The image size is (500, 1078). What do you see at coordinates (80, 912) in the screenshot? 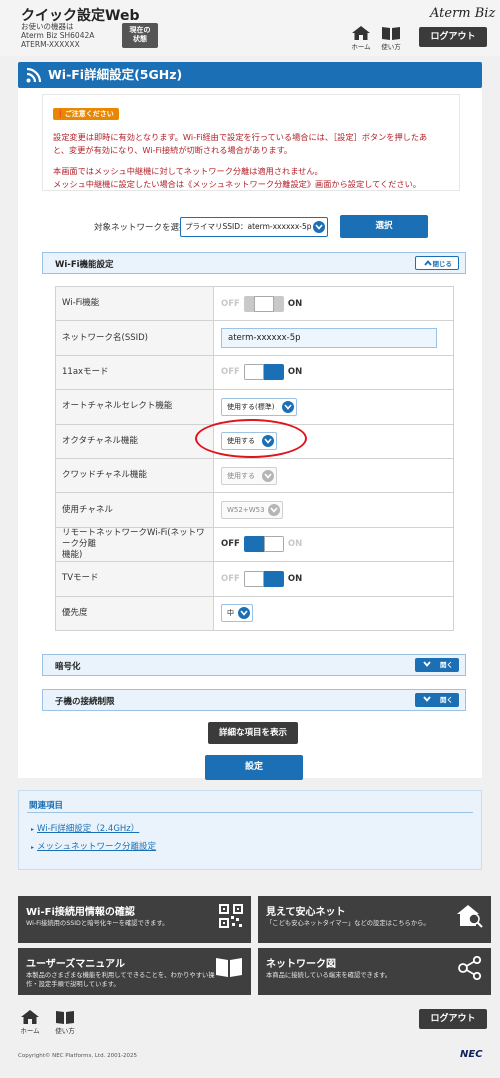
I see `tile-title: Wi-Fi接続用情報の確認` at bounding box center [80, 912].